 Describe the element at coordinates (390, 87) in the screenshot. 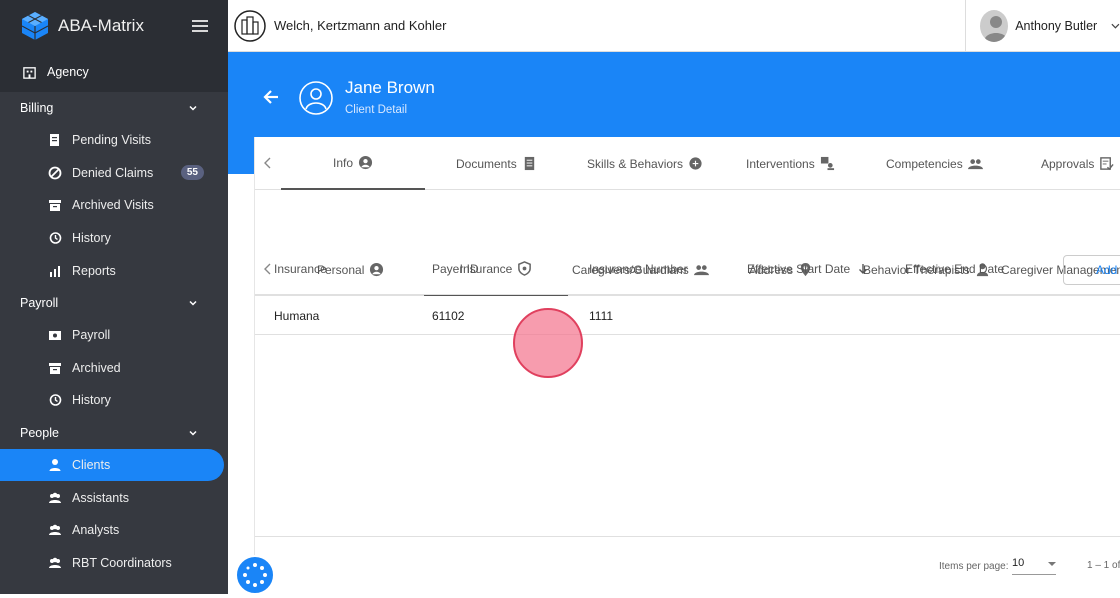

I see `client-name: Jane Brown` at that location.